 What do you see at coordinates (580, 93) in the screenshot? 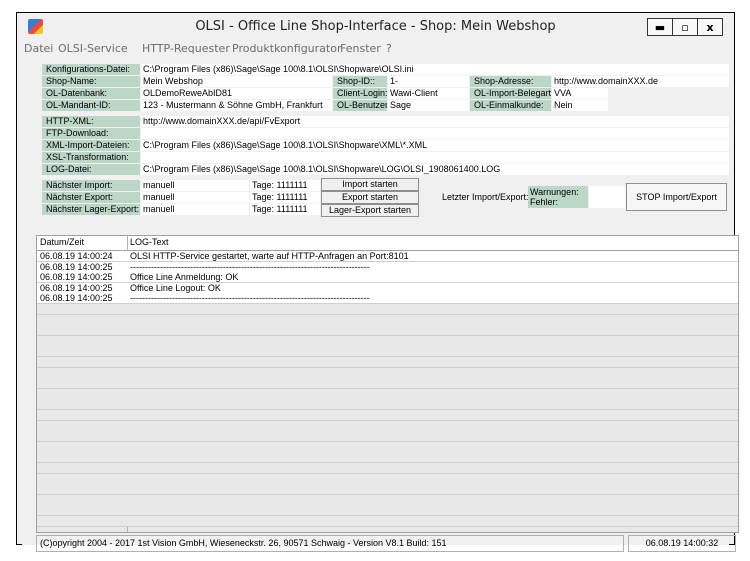
I see `importbeleg-value: VVA` at bounding box center [580, 93].